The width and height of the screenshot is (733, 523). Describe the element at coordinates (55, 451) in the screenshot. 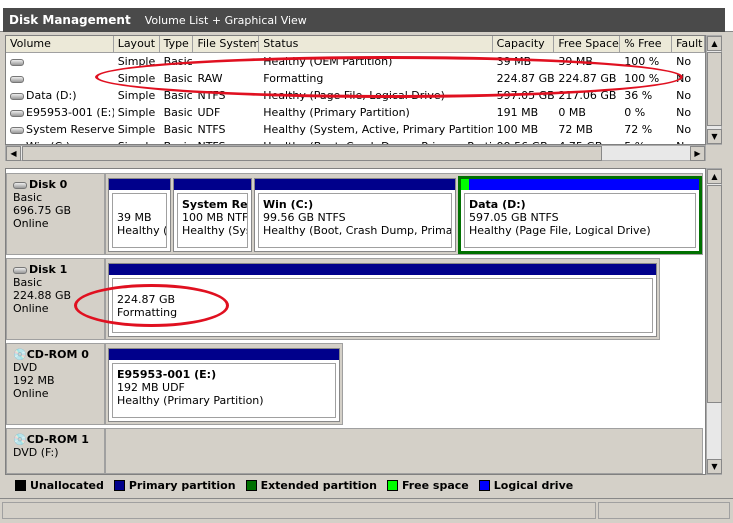

I see `cdrom-1-label: 💿CD-ROM 1 DVD (F:)` at that location.